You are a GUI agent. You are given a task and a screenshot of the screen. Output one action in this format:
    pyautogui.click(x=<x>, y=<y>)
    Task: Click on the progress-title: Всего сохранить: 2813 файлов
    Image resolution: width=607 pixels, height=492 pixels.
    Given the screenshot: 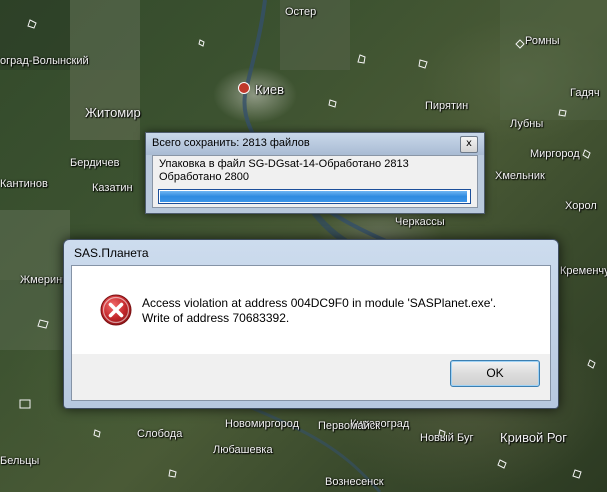 What is the action you would take?
    pyautogui.click(x=231, y=143)
    